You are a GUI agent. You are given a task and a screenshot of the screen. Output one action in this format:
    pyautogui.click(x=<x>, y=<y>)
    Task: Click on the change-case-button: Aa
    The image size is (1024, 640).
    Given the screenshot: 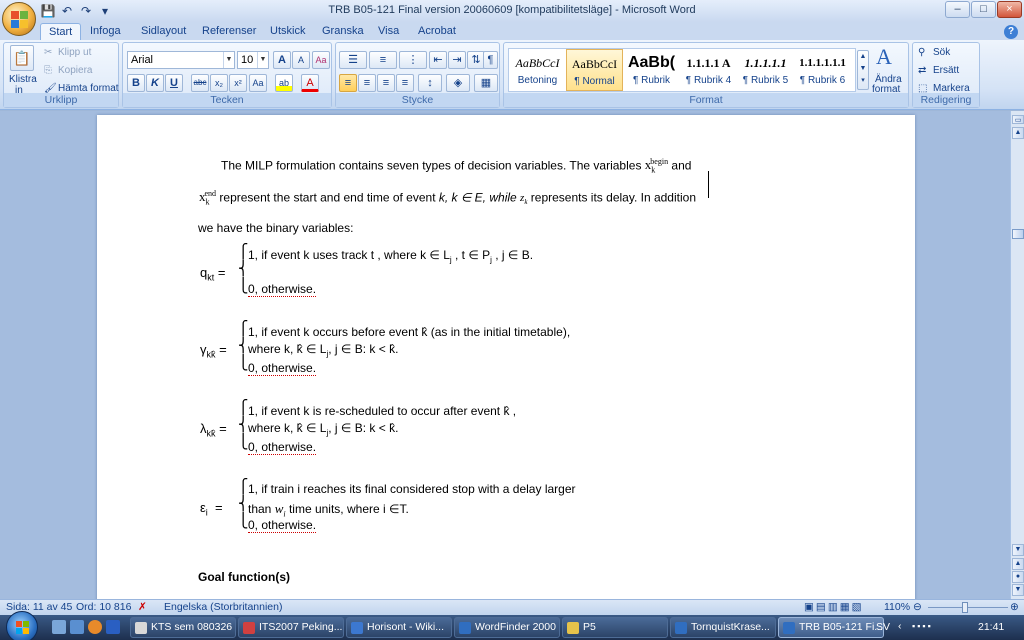 What is the action you would take?
    pyautogui.click(x=258, y=83)
    